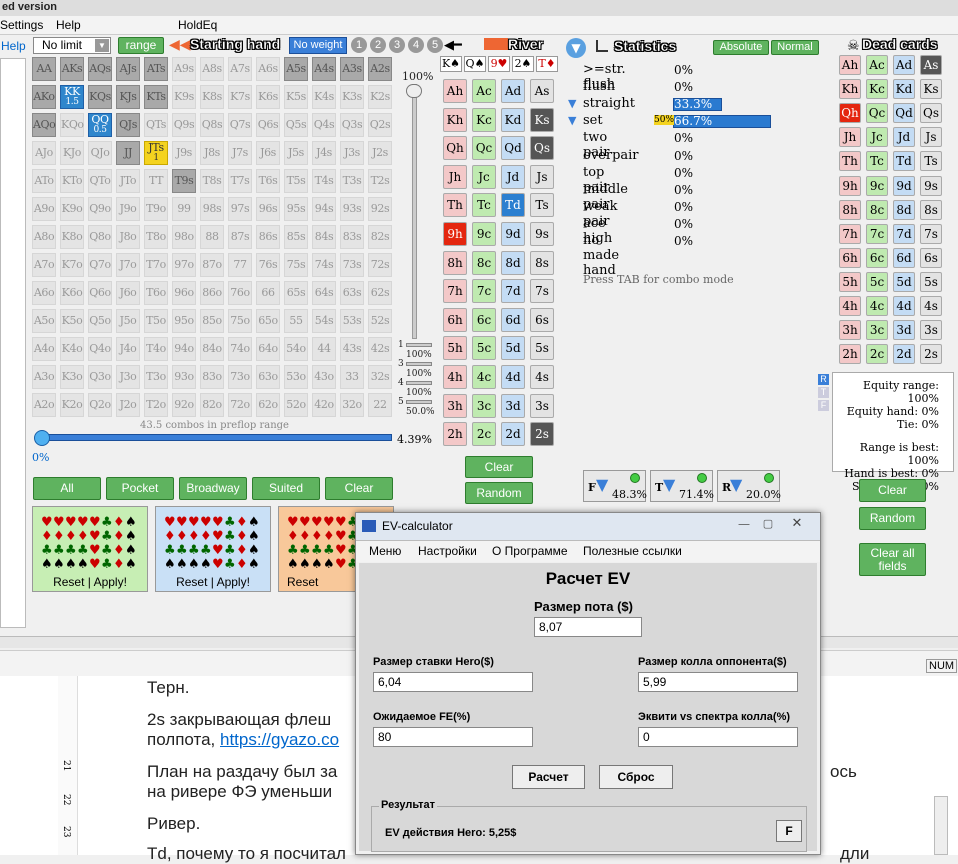 Image resolution: width=958 pixels, height=864 pixels. Describe the element at coordinates (850, 89) in the screenshot. I see `dead-card-option: Kh` at that location.